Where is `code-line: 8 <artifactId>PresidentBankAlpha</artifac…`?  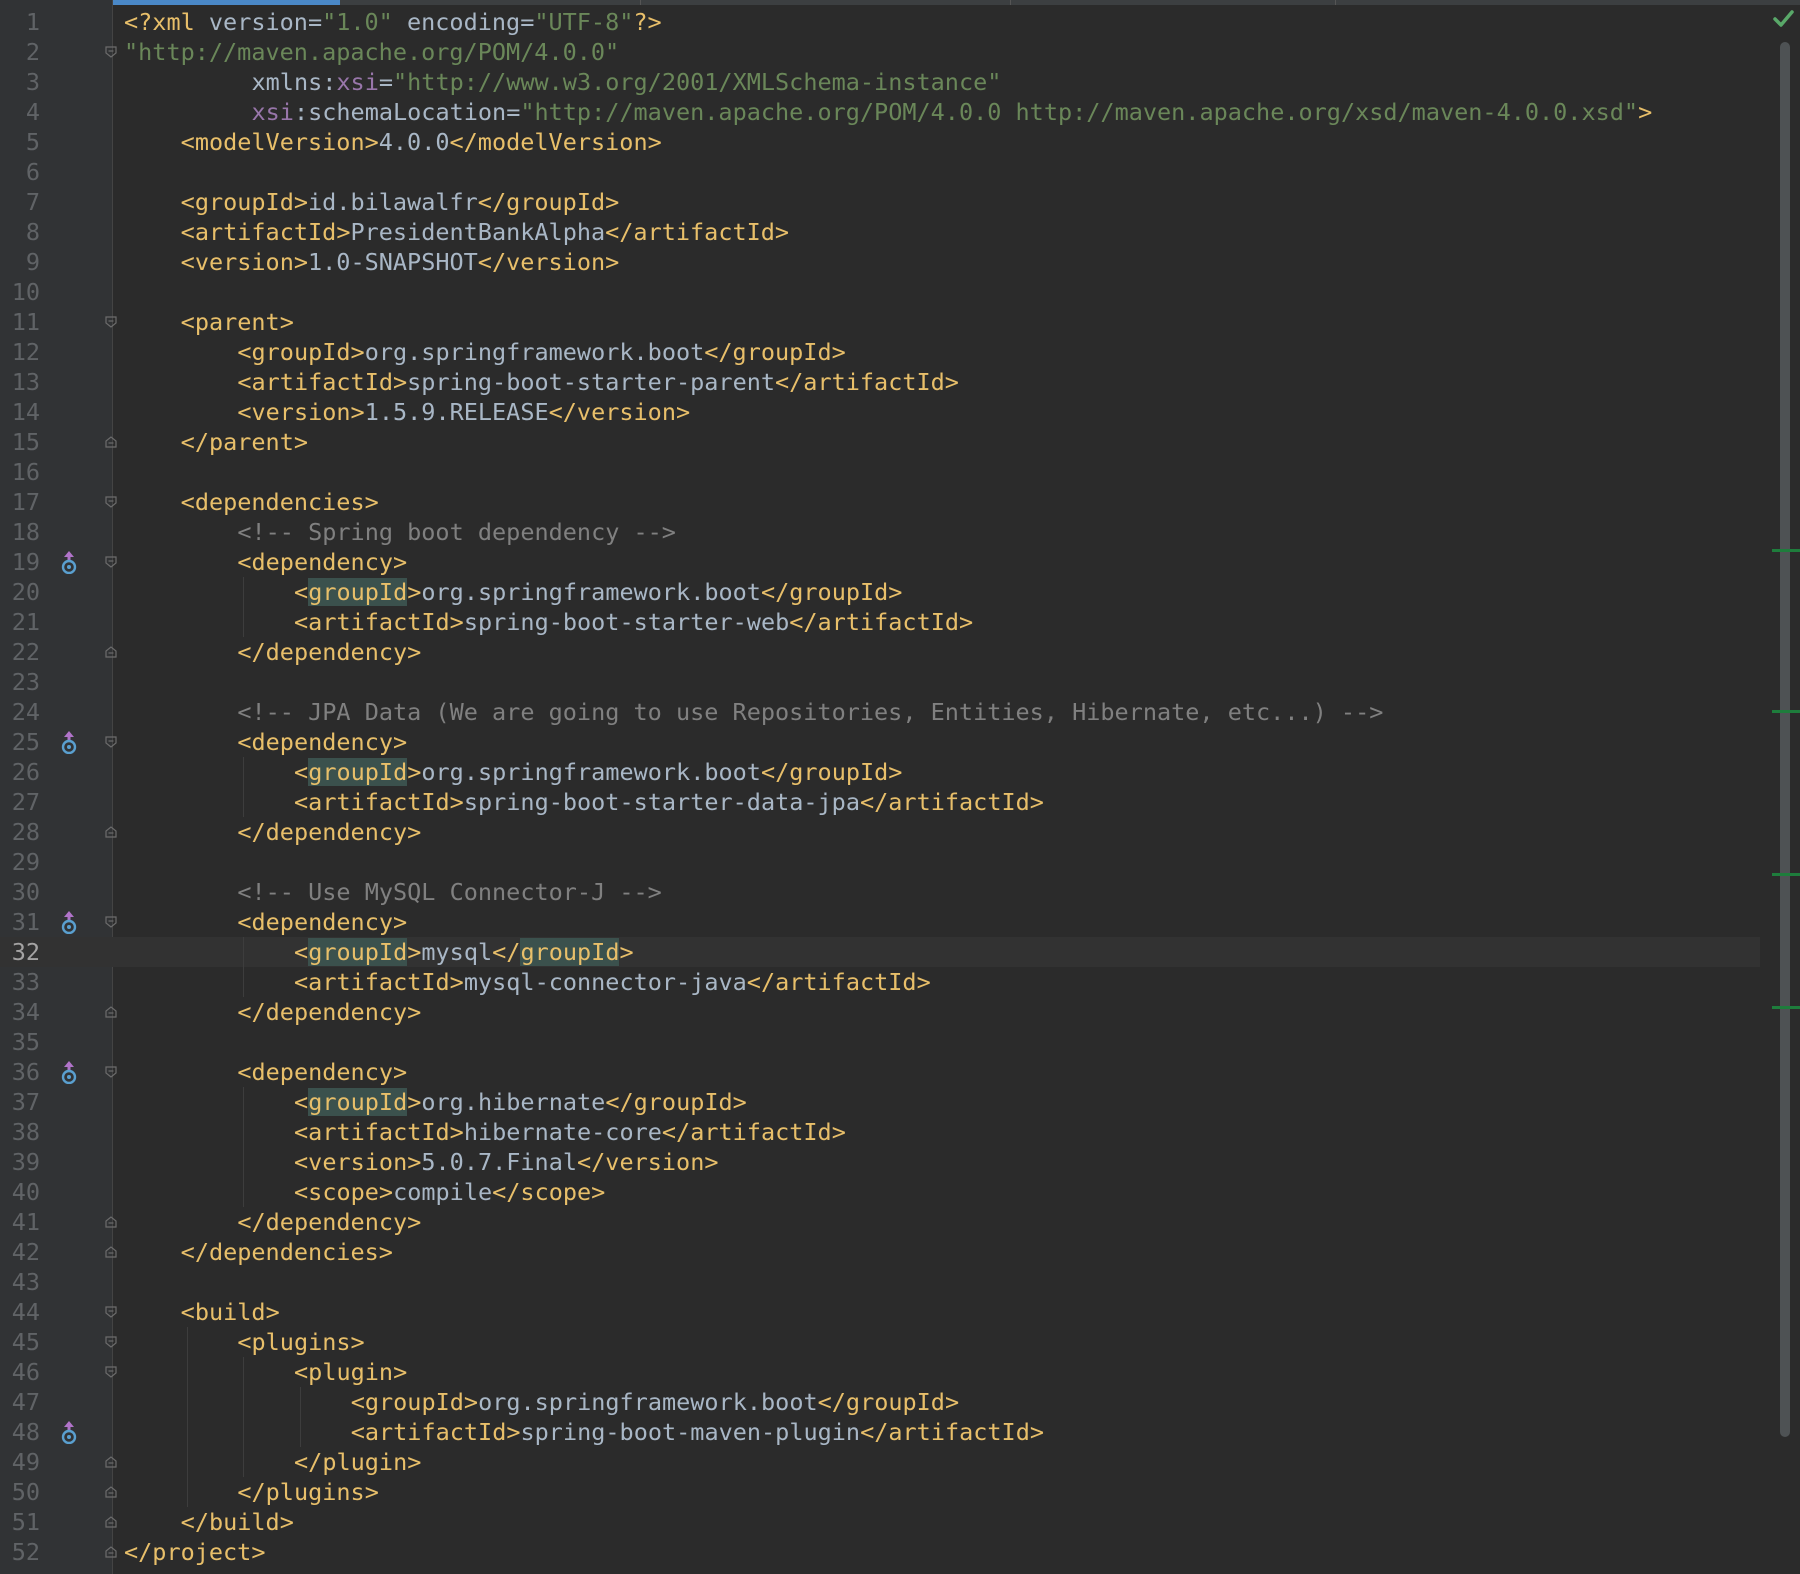
code-line: 8 <artifactId>PresidentBankAlpha</artifac… is located at coordinates (880, 232).